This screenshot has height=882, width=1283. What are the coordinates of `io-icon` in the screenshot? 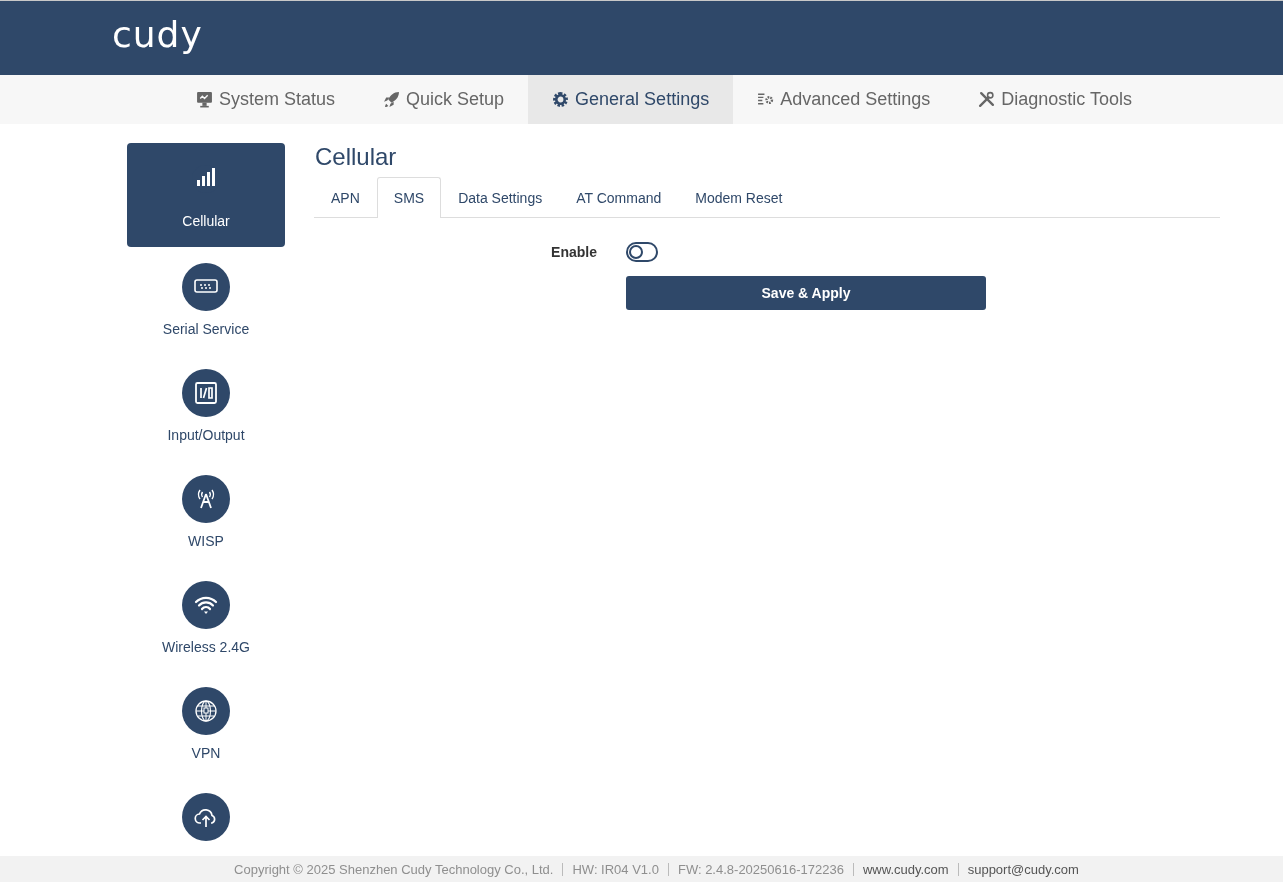 It's located at (206, 393).